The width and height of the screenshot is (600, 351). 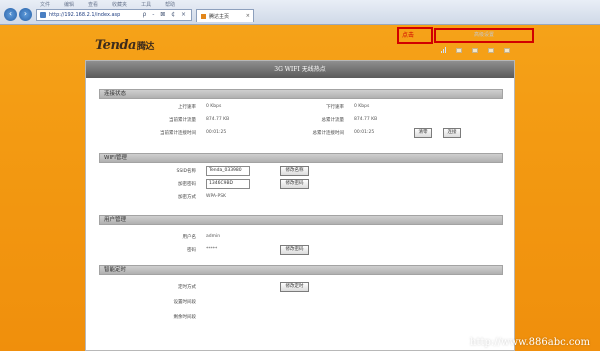 I want to click on username-label: 用户名, so click(x=189, y=237).